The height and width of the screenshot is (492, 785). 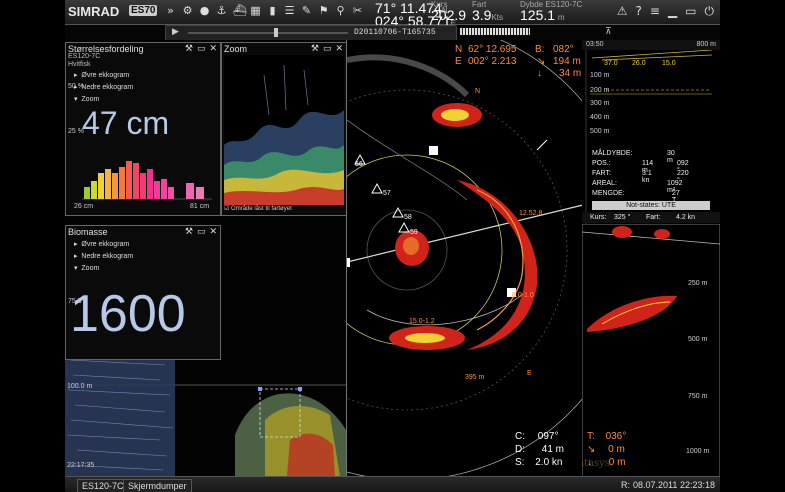 What do you see at coordinates (638, 11) in the screenshot?
I see `help-icon: ?` at bounding box center [638, 11].